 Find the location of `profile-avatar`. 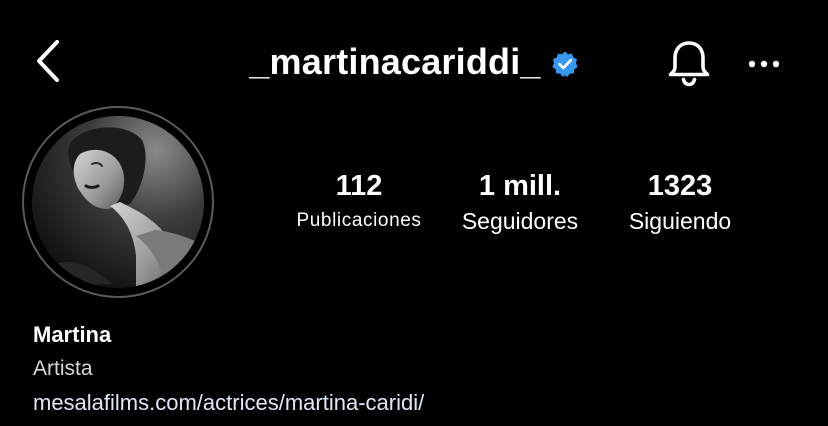

profile-avatar is located at coordinates (118, 202).